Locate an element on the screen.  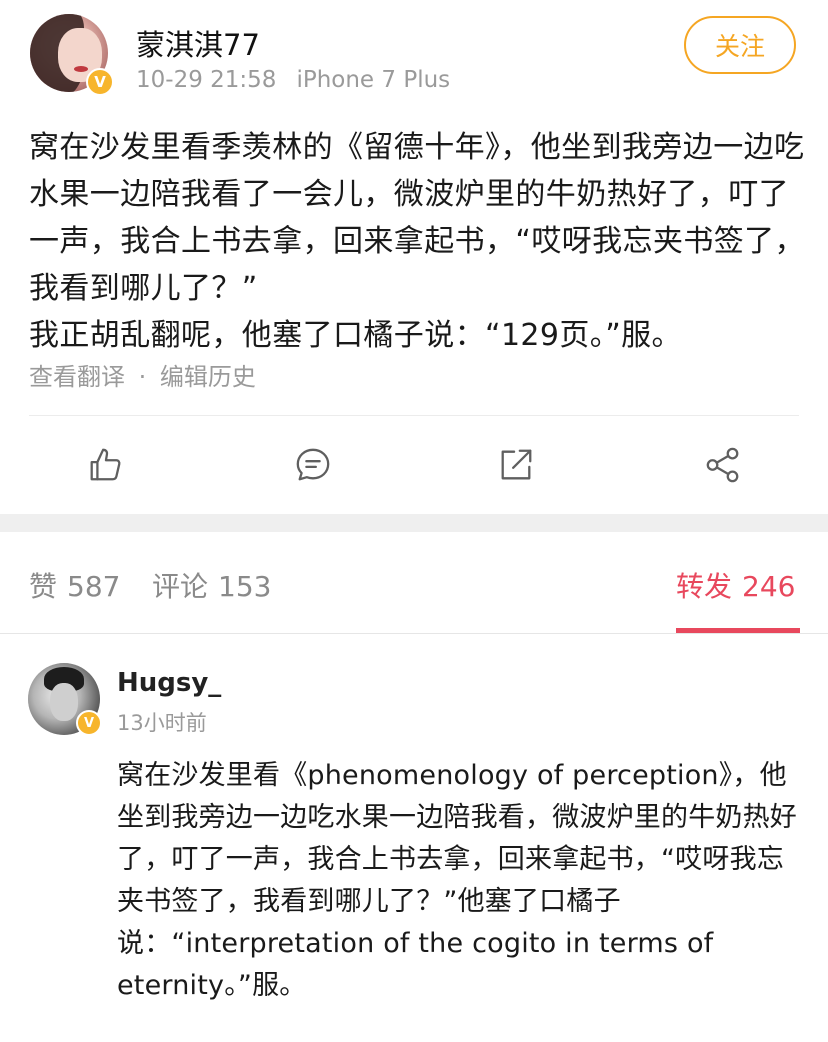
tab-comments: 评论 153 is located at coordinates (211, 585).